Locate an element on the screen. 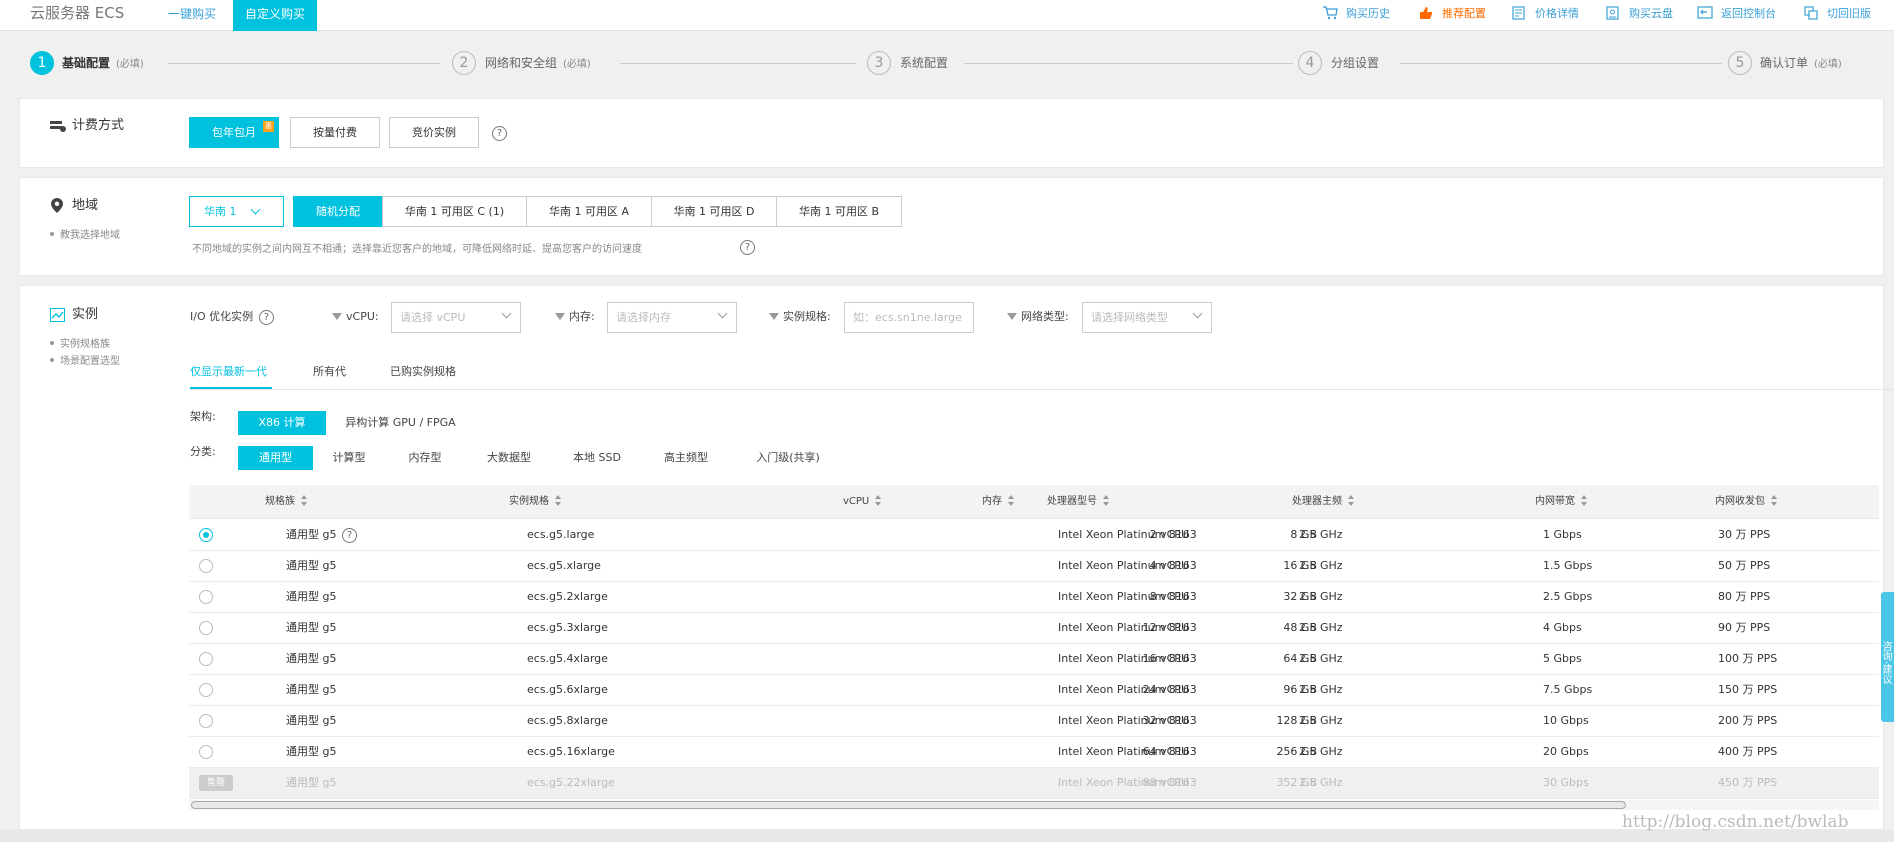  step-1-number: 1 is located at coordinates (42, 63).